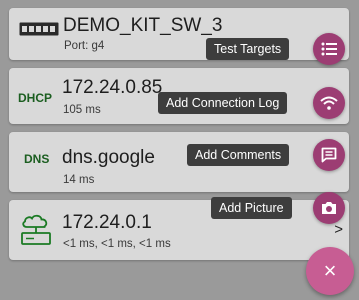 The width and height of the screenshot is (359, 300). What do you see at coordinates (223, 103) in the screenshot?
I see `add-connection-log-label: Add Connection Log` at bounding box center [223, 103].